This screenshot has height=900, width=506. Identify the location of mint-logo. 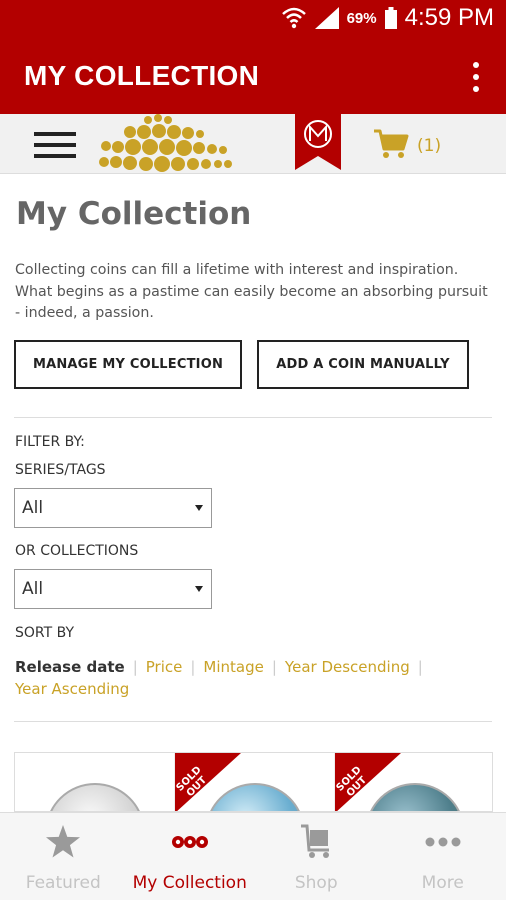
(166, 143).